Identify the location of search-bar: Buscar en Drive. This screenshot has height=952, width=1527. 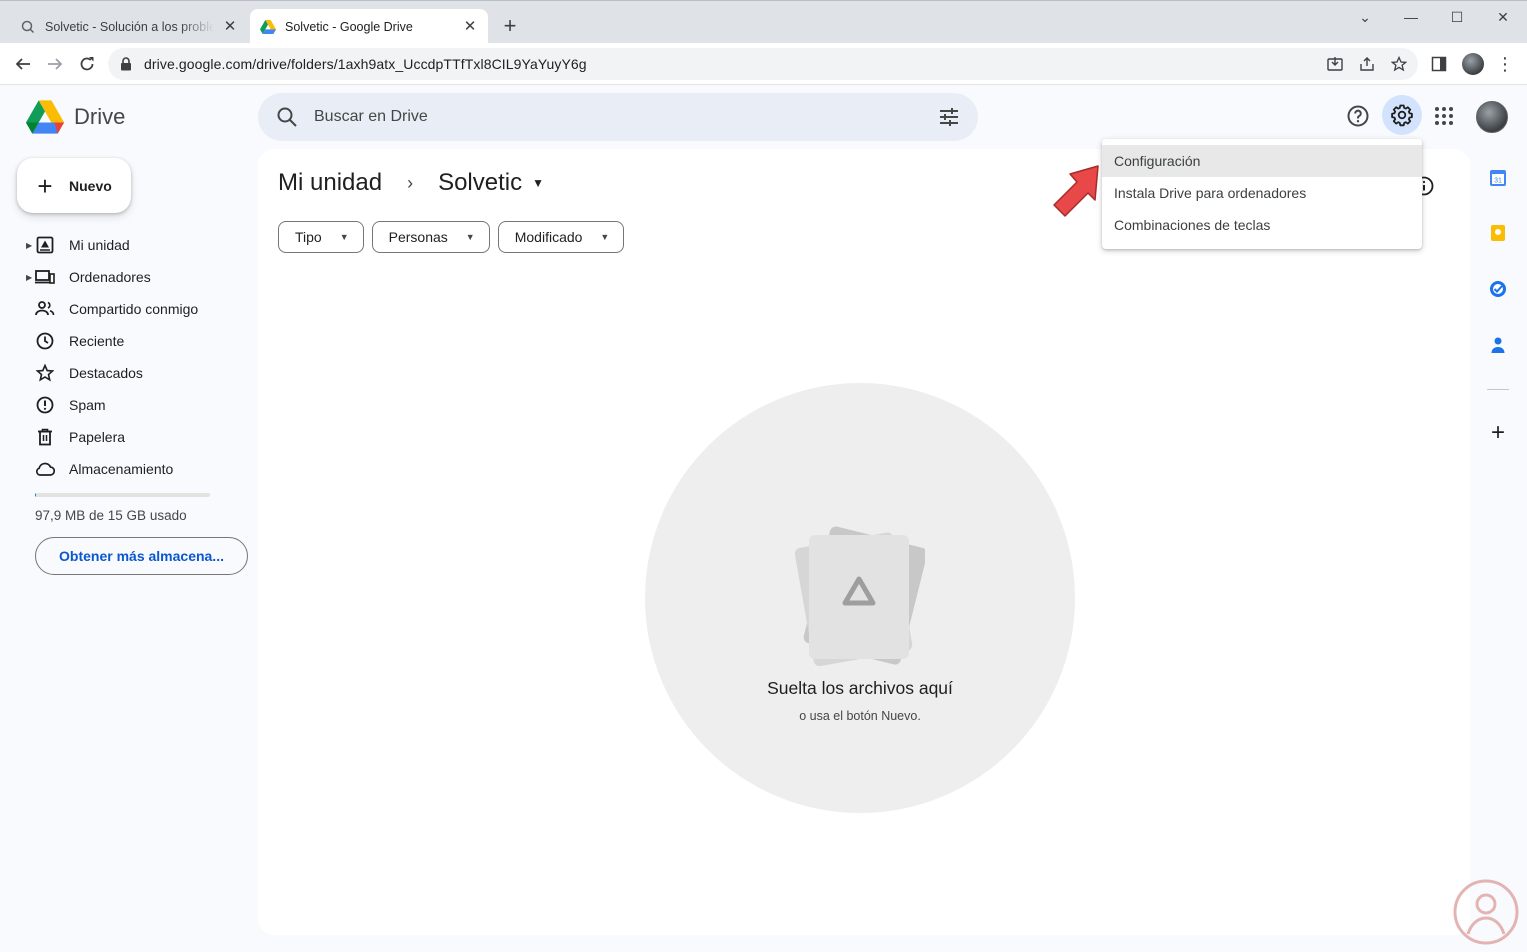
(618, 117).